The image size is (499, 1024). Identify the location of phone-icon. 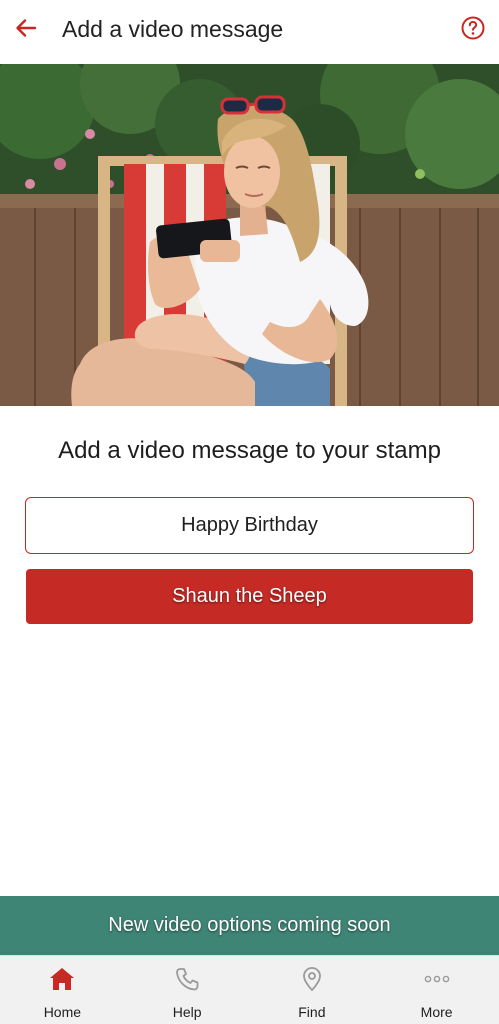
(187, 979).